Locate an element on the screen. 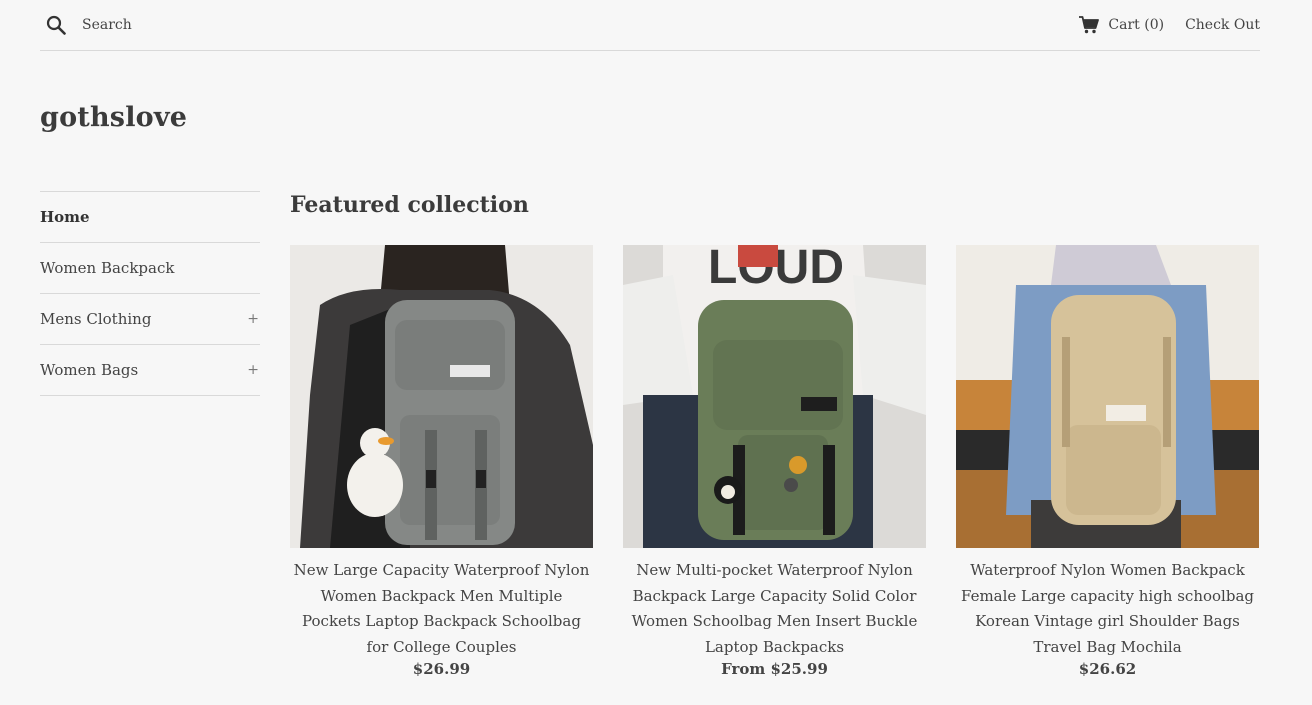 This screenshot has height=705, width=1312. product-price: $26.62 is located at coordinates (1107, 669).